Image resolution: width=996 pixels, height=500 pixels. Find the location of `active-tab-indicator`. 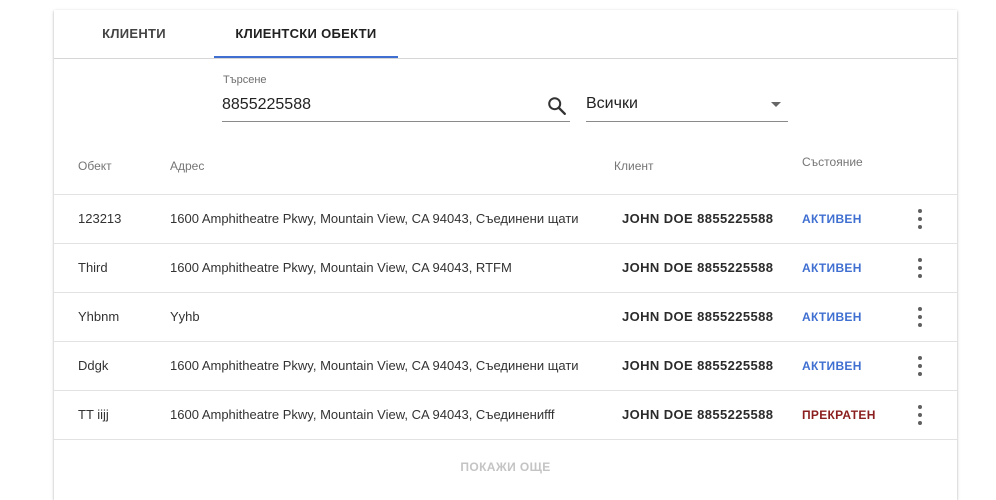

active-tab-indicator is located at coordinates (306, 57).